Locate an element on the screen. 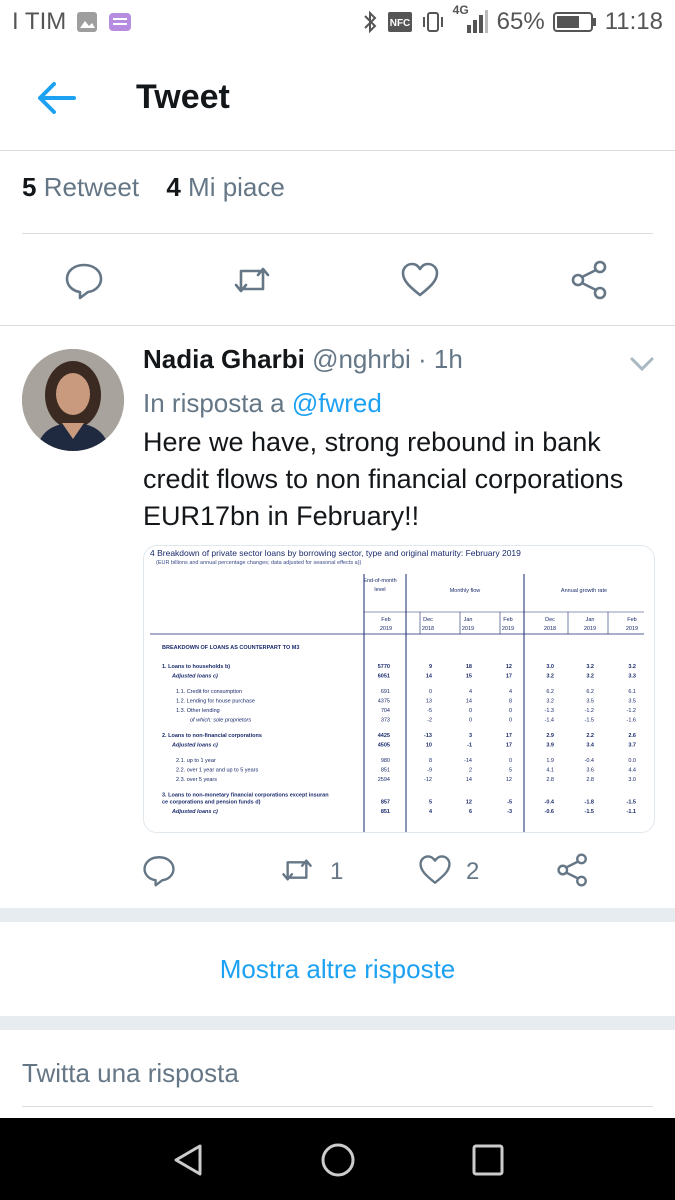 The width and height of the screenshot is (675, 1200). table-row-label: ce corporations and pension funds d) is located at coordinates (211, 803).